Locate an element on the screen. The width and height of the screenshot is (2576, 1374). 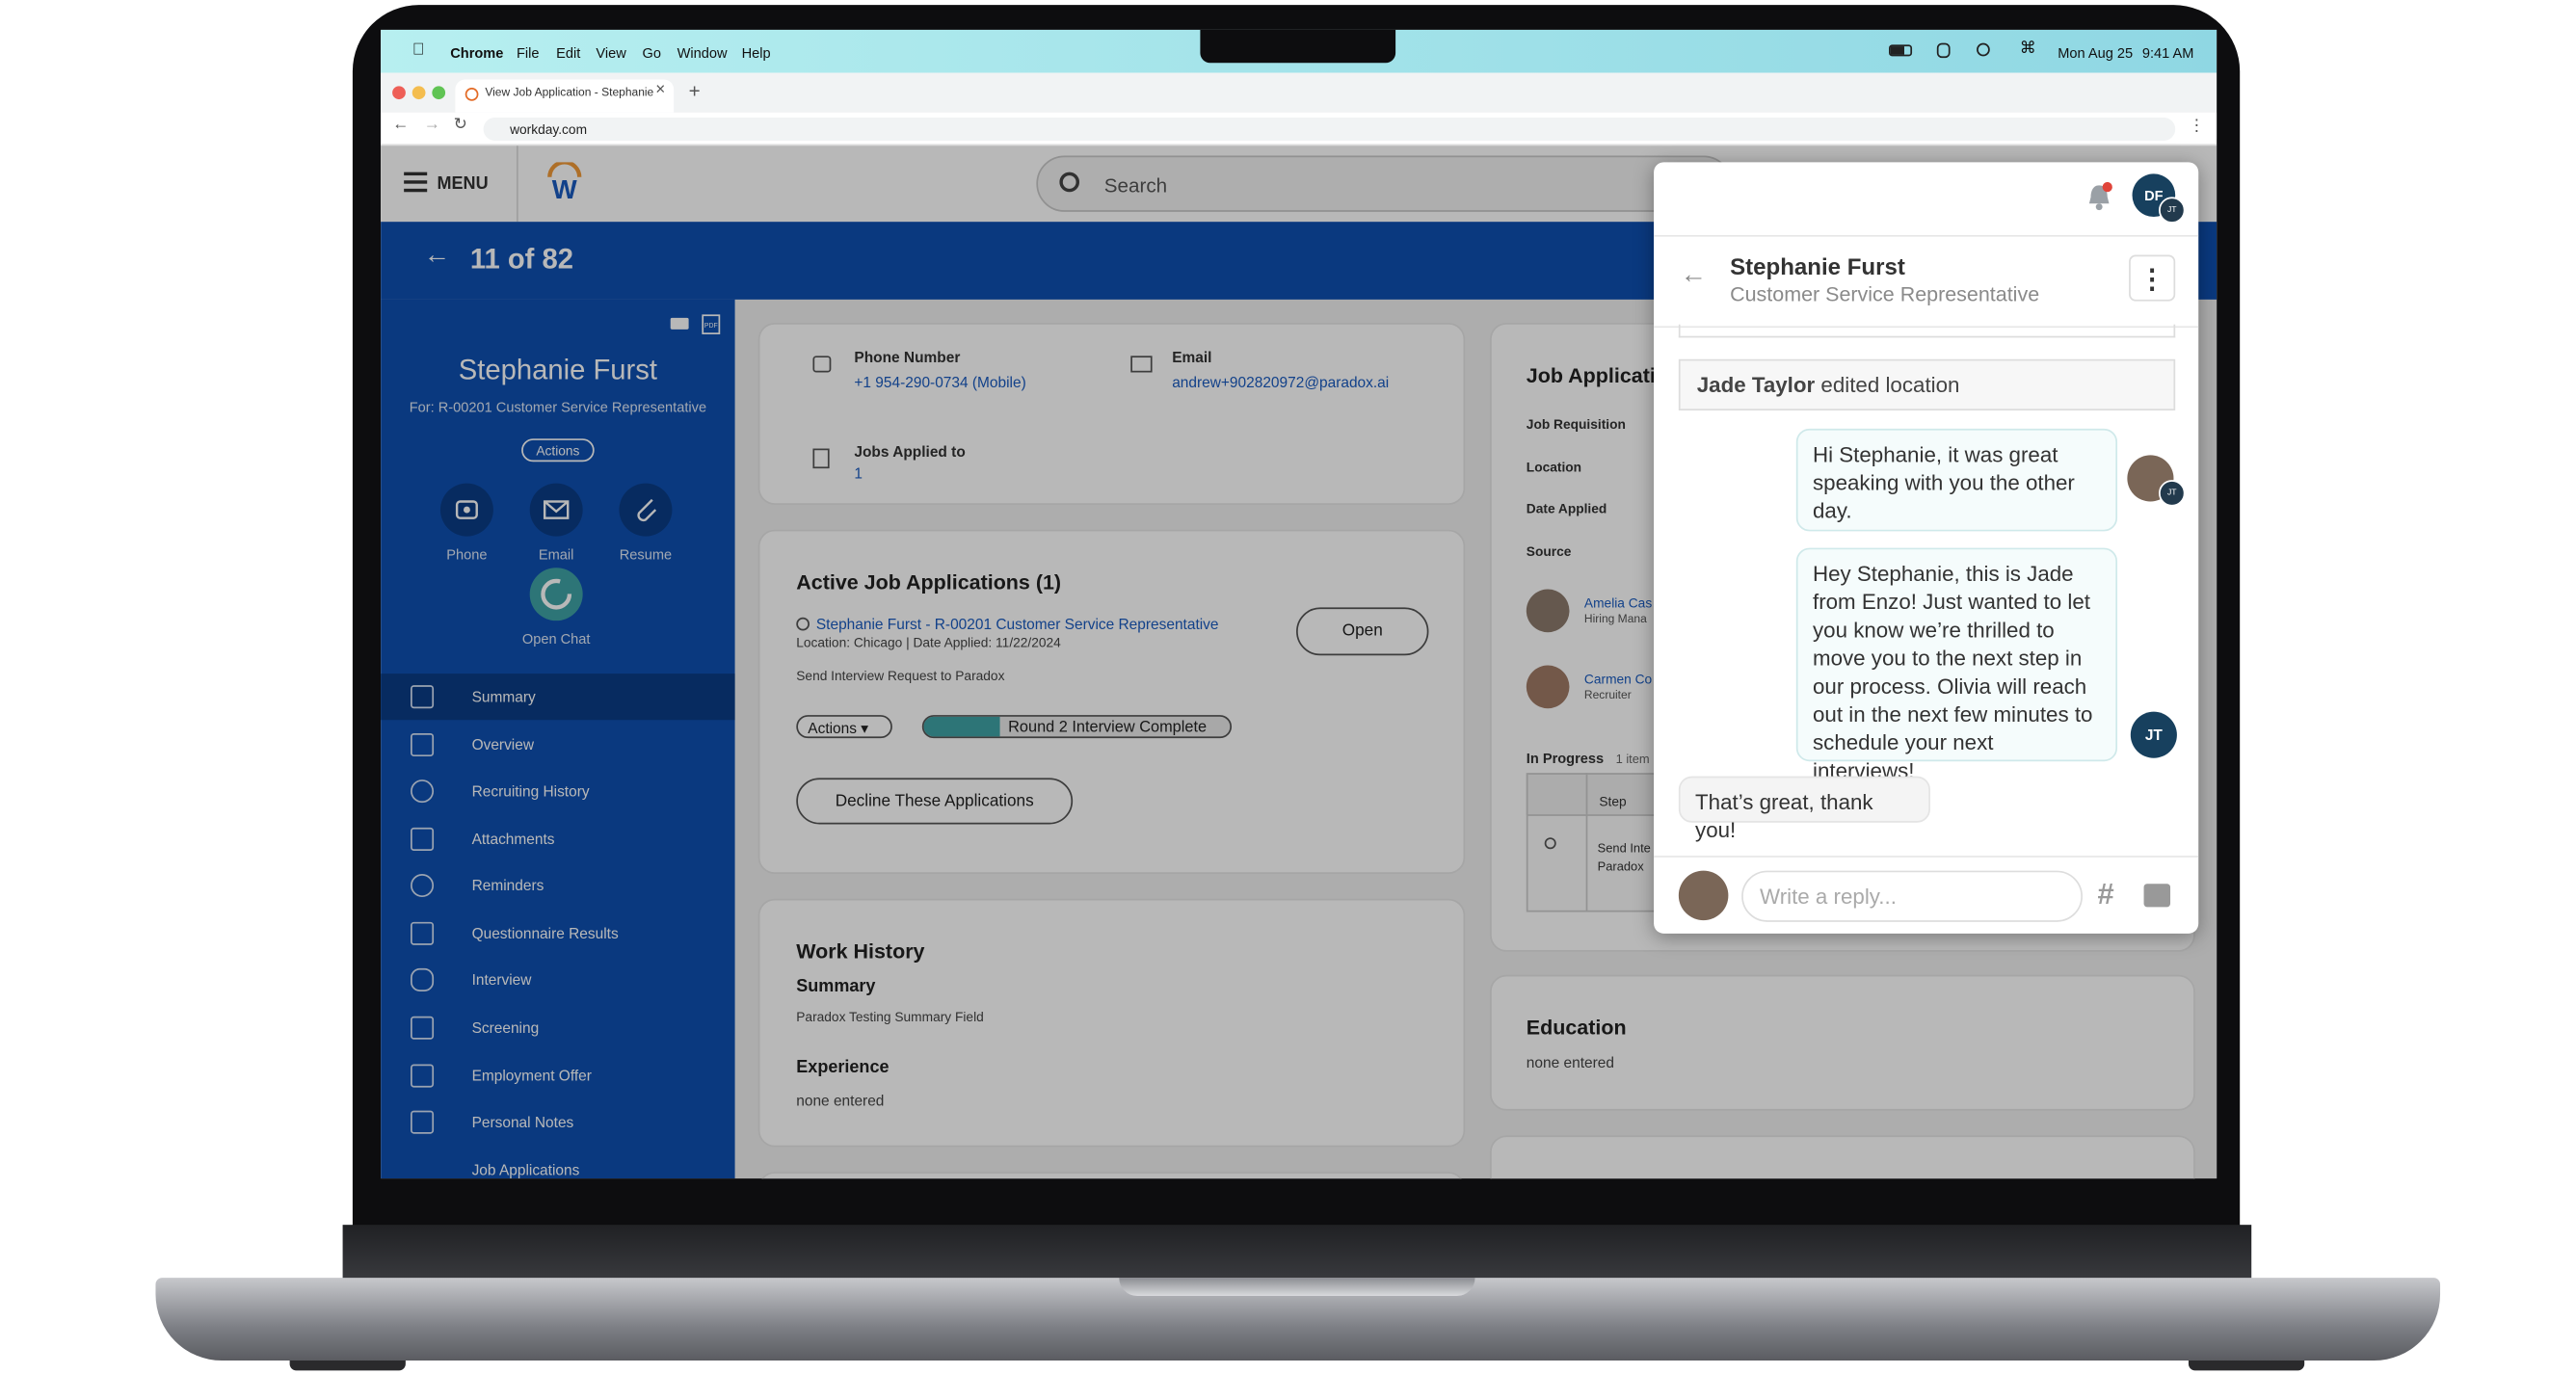
favicon-icon is located at coordinates (472, 94).